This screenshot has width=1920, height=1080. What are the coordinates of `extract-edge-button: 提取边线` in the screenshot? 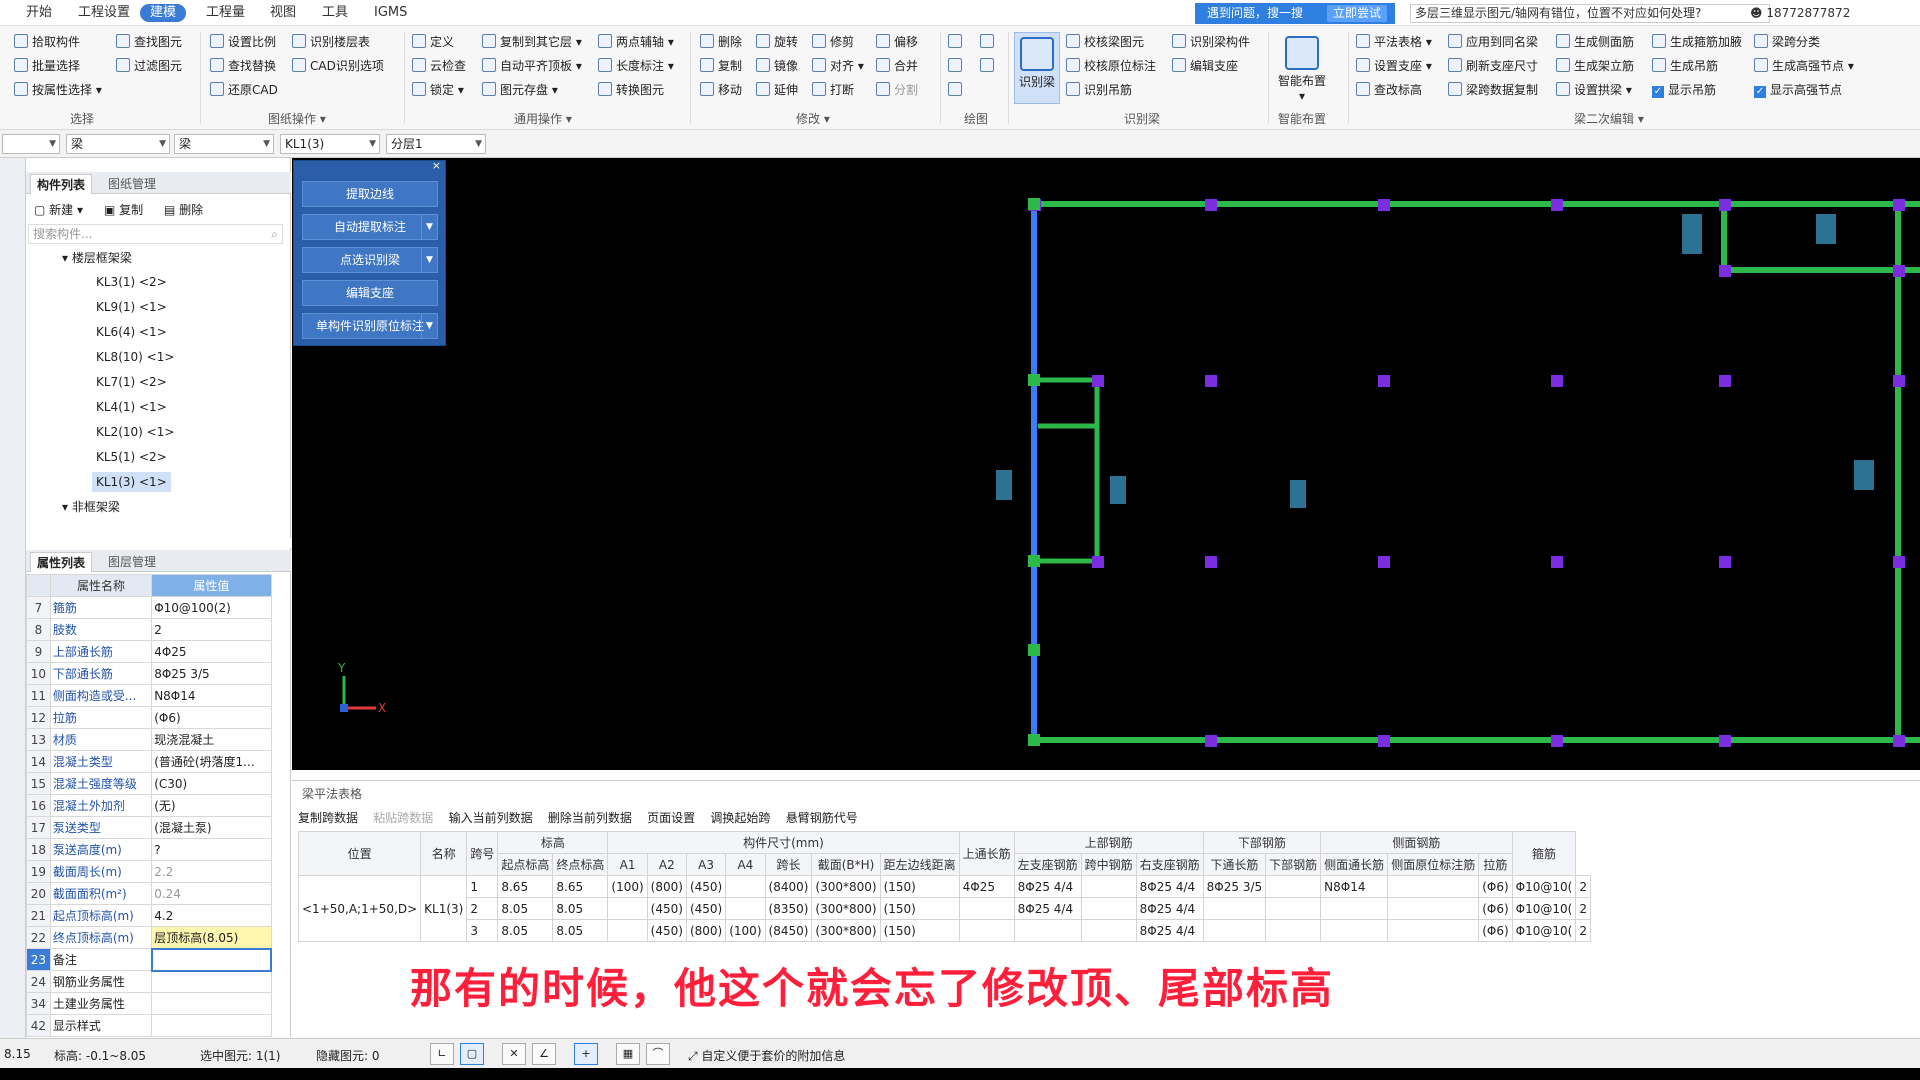 It's located at (370, 194).